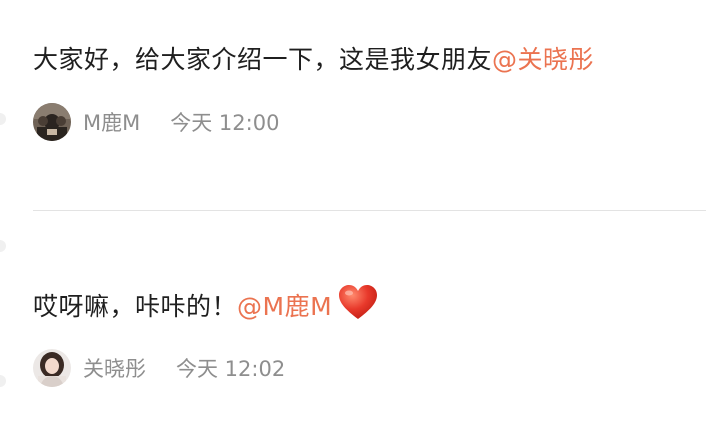 This screenshot has width=706, height=430. I want to click on divider, so click(369, 210).